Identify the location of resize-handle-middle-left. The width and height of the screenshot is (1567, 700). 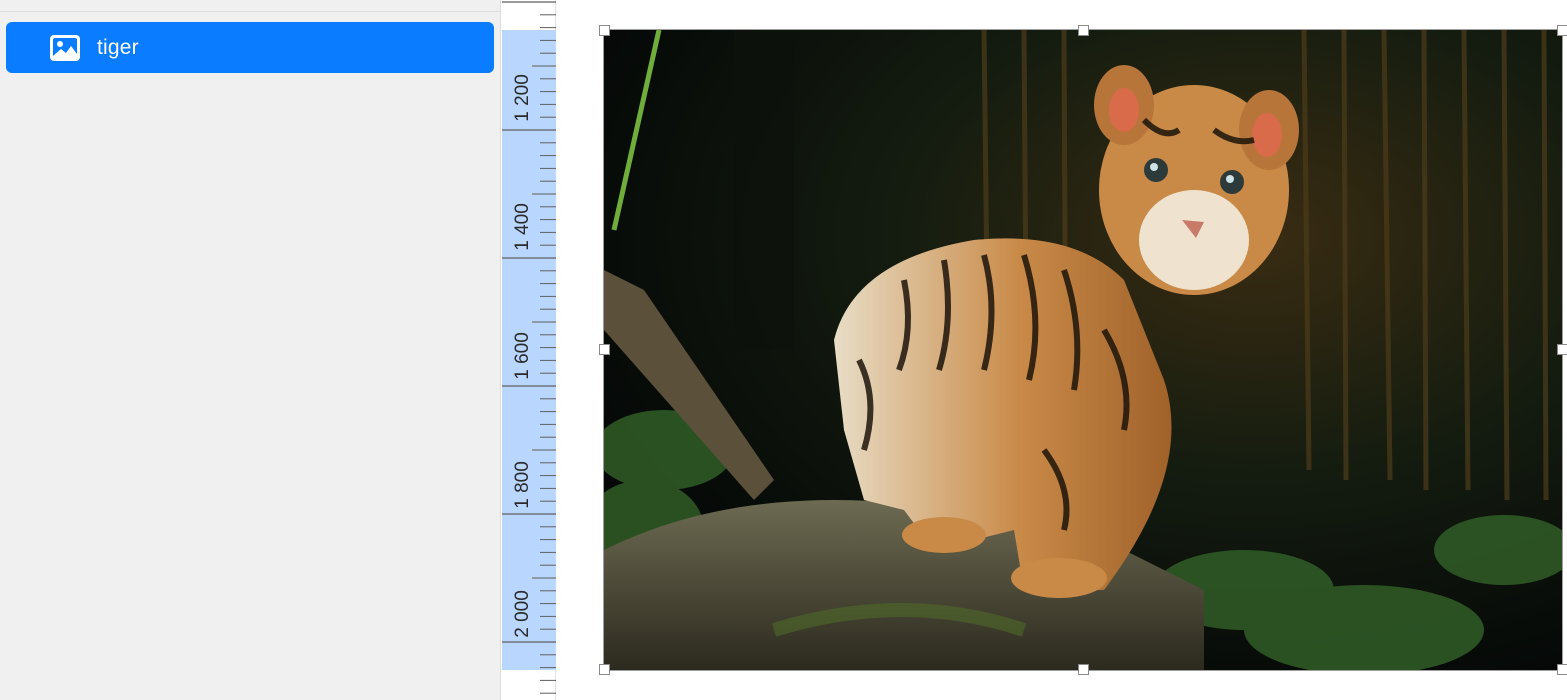
(604, 349).